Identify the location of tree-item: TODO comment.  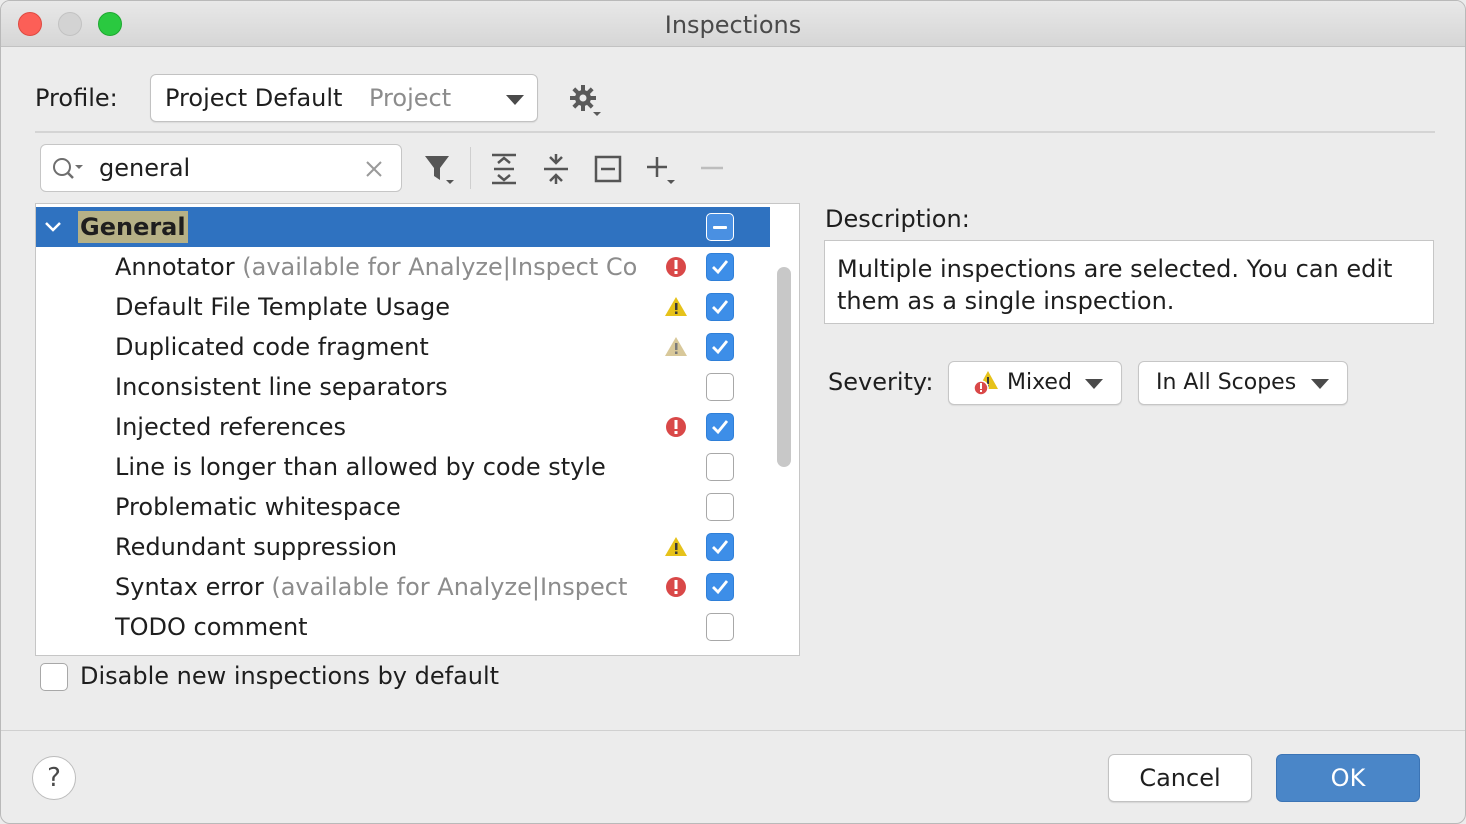
(403, 627).